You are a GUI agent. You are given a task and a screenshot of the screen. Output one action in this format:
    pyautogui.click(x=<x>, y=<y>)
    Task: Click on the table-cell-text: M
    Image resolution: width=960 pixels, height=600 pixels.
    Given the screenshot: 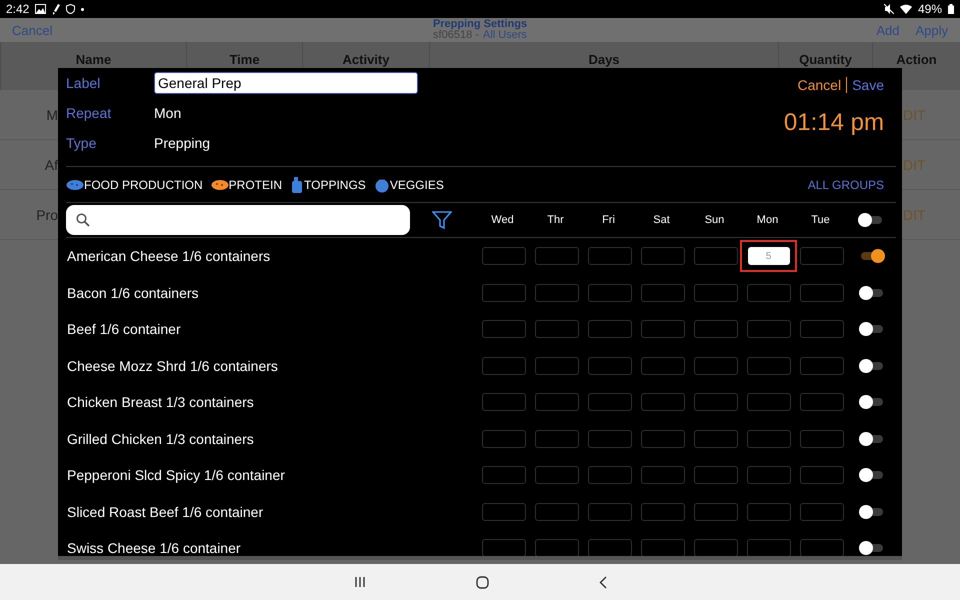 What is the action you would take?
    pyautogui.click(x=51, y=114)
    